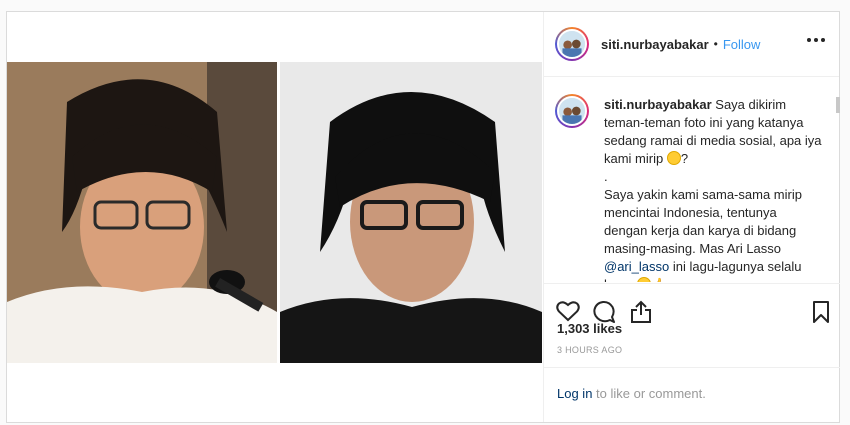 This screenshot has height=425, width=850. I want to click on mention-link: @ari_lasso, so click(636, 266).